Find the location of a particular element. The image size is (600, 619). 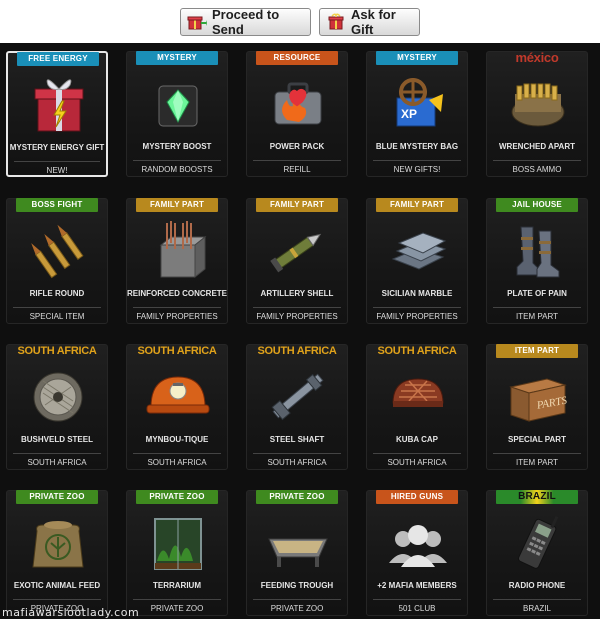

item-name: Rifle Round is located at coordinates (57, 293).